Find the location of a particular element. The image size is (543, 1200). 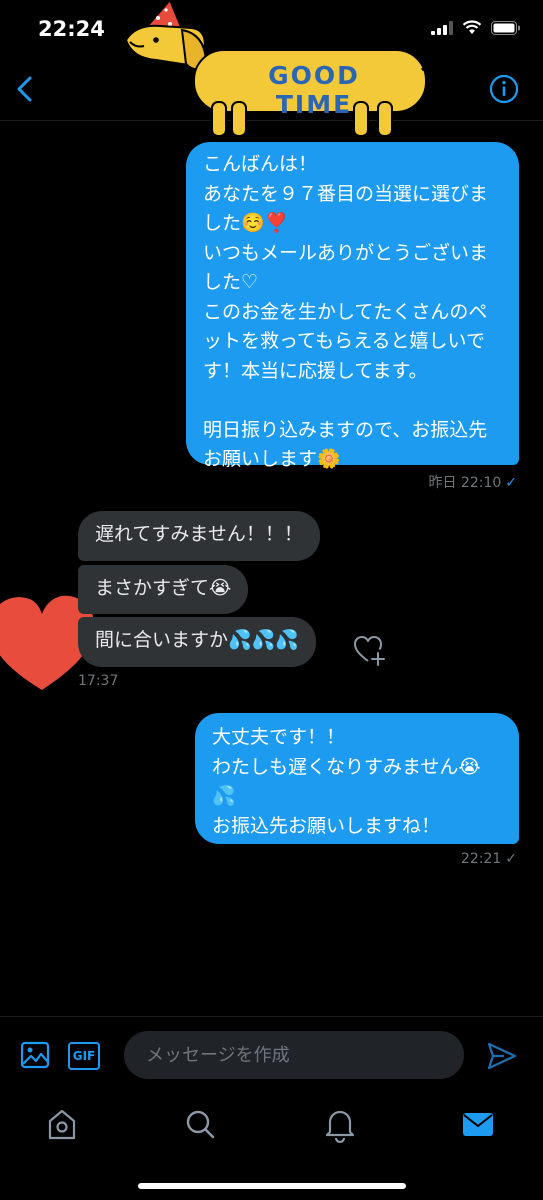

message-composer: GIF is located at coordinates (271, 1055).